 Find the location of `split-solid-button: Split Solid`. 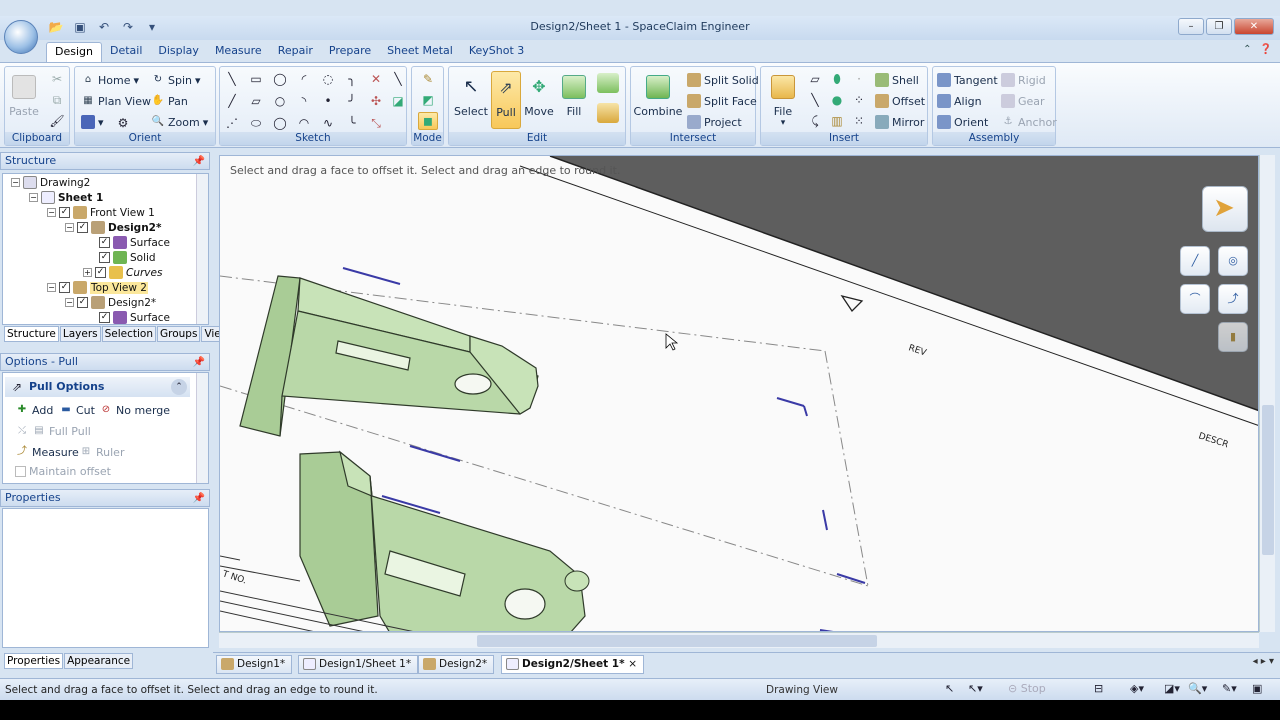

split-solid-button: Split Solid is located at coordinates (723, 80).